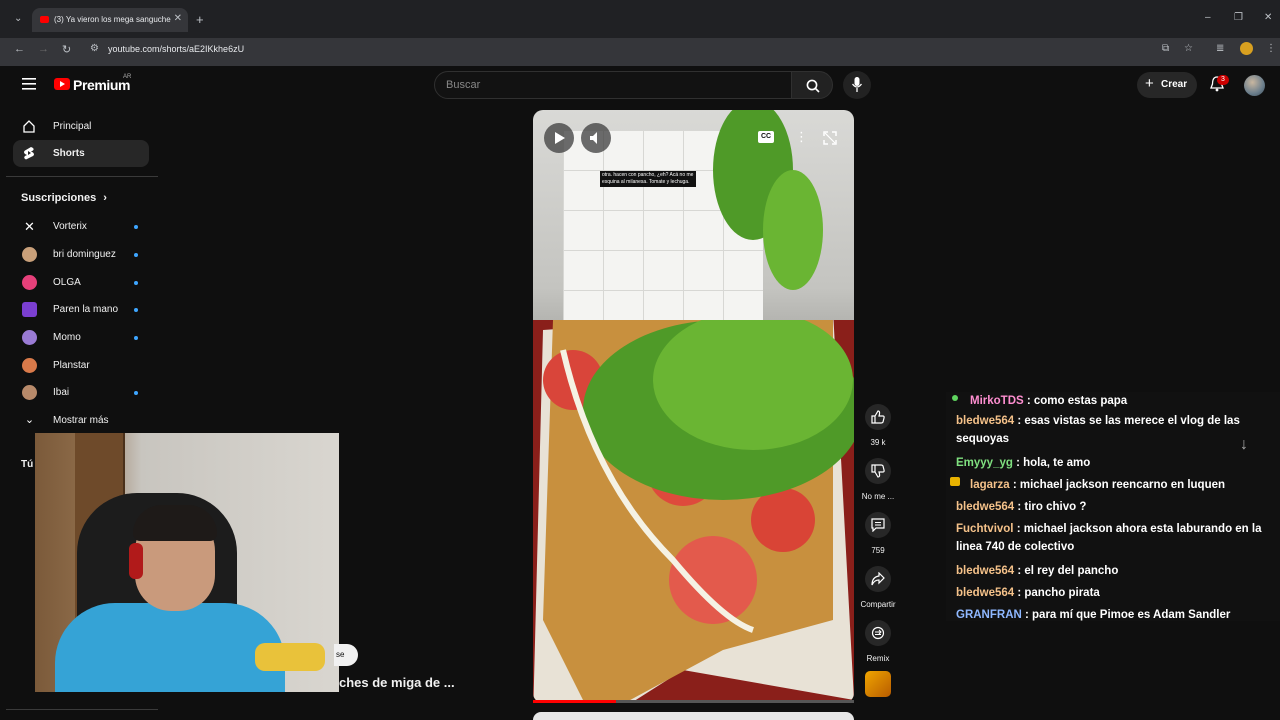  What do you see at coordinates (997, 401) in the screenshot?
I see `chat-username: MirkoTDS` at bounding box center [997, 401].